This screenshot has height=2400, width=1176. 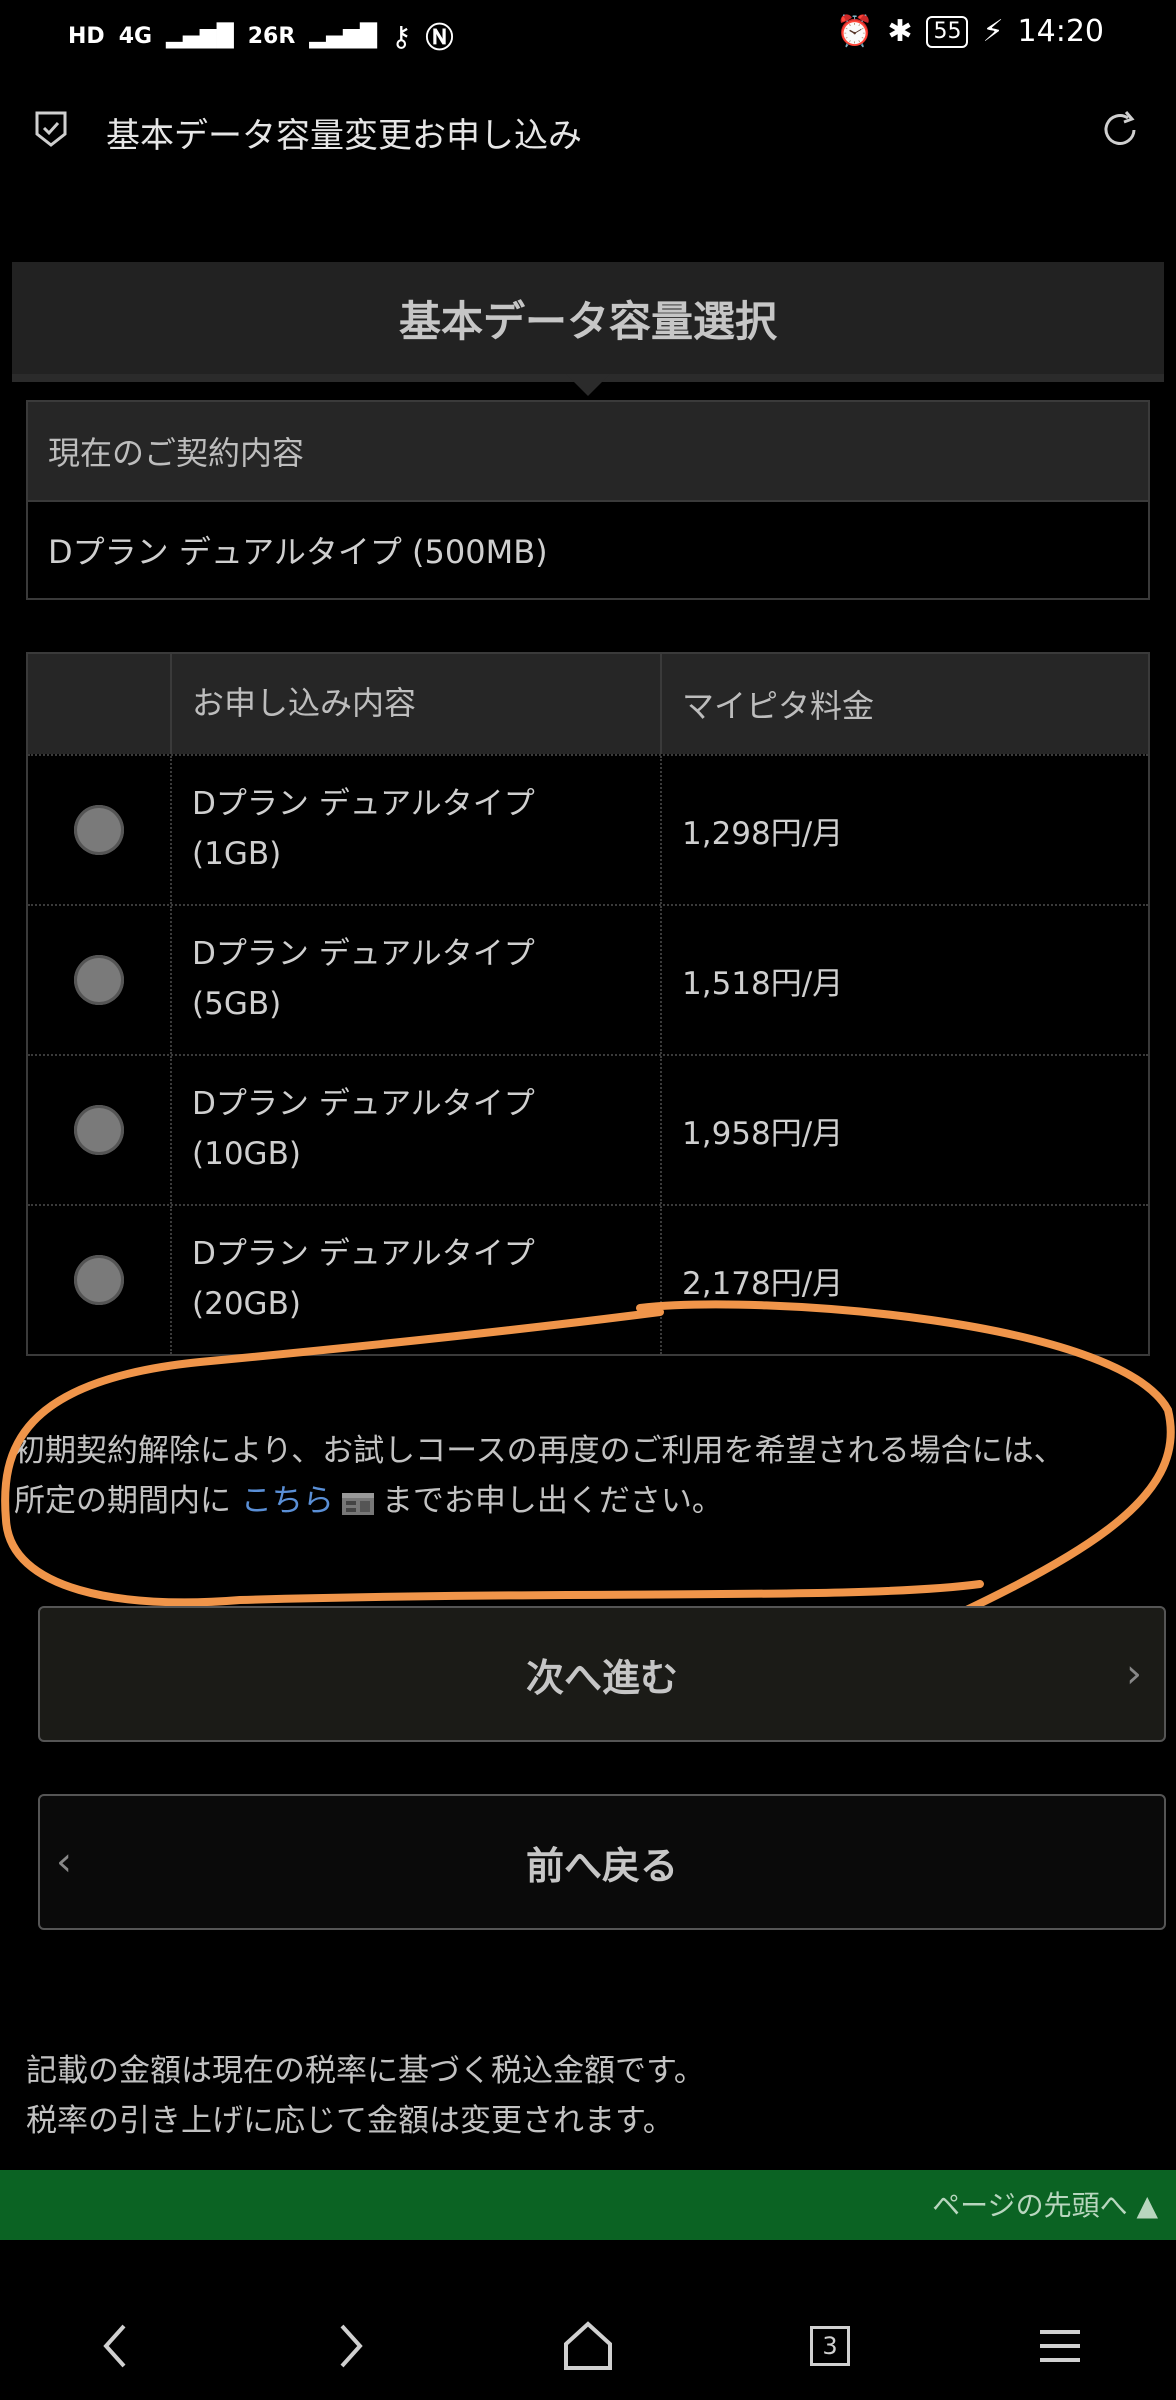 I want to click on alarm-icon: ⏰, so click(x=854, y=31).